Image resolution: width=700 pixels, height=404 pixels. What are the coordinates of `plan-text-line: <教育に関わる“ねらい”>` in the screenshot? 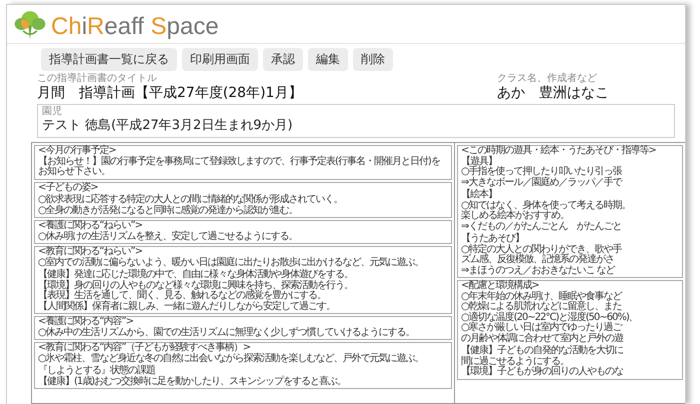 It's located at (90, 252).